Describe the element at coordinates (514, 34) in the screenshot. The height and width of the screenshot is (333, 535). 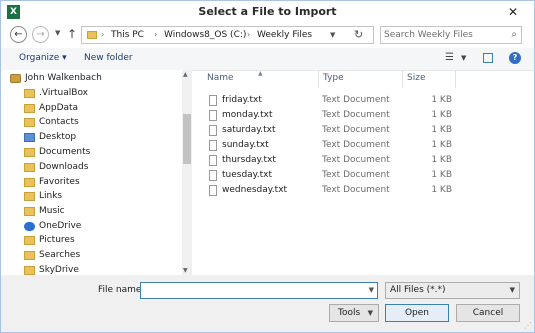
I see `search-icon: ⌕` at that location.